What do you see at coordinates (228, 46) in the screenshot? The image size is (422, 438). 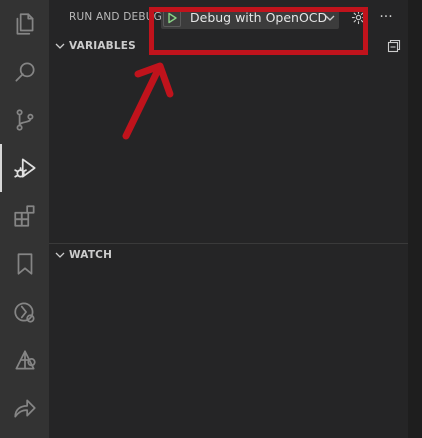 I see `variables-section-header: VARIABLES` at bounding box center [228, 46].